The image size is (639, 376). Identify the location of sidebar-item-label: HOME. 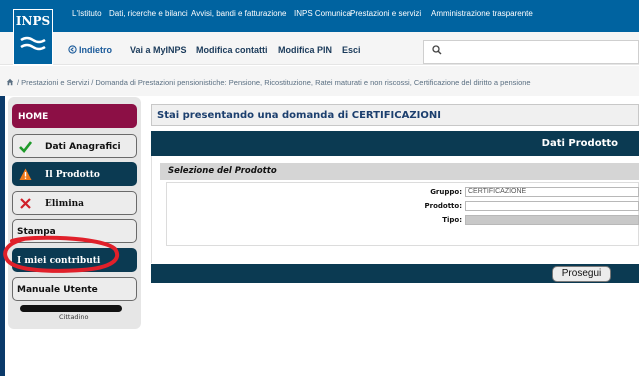
(33, 117).